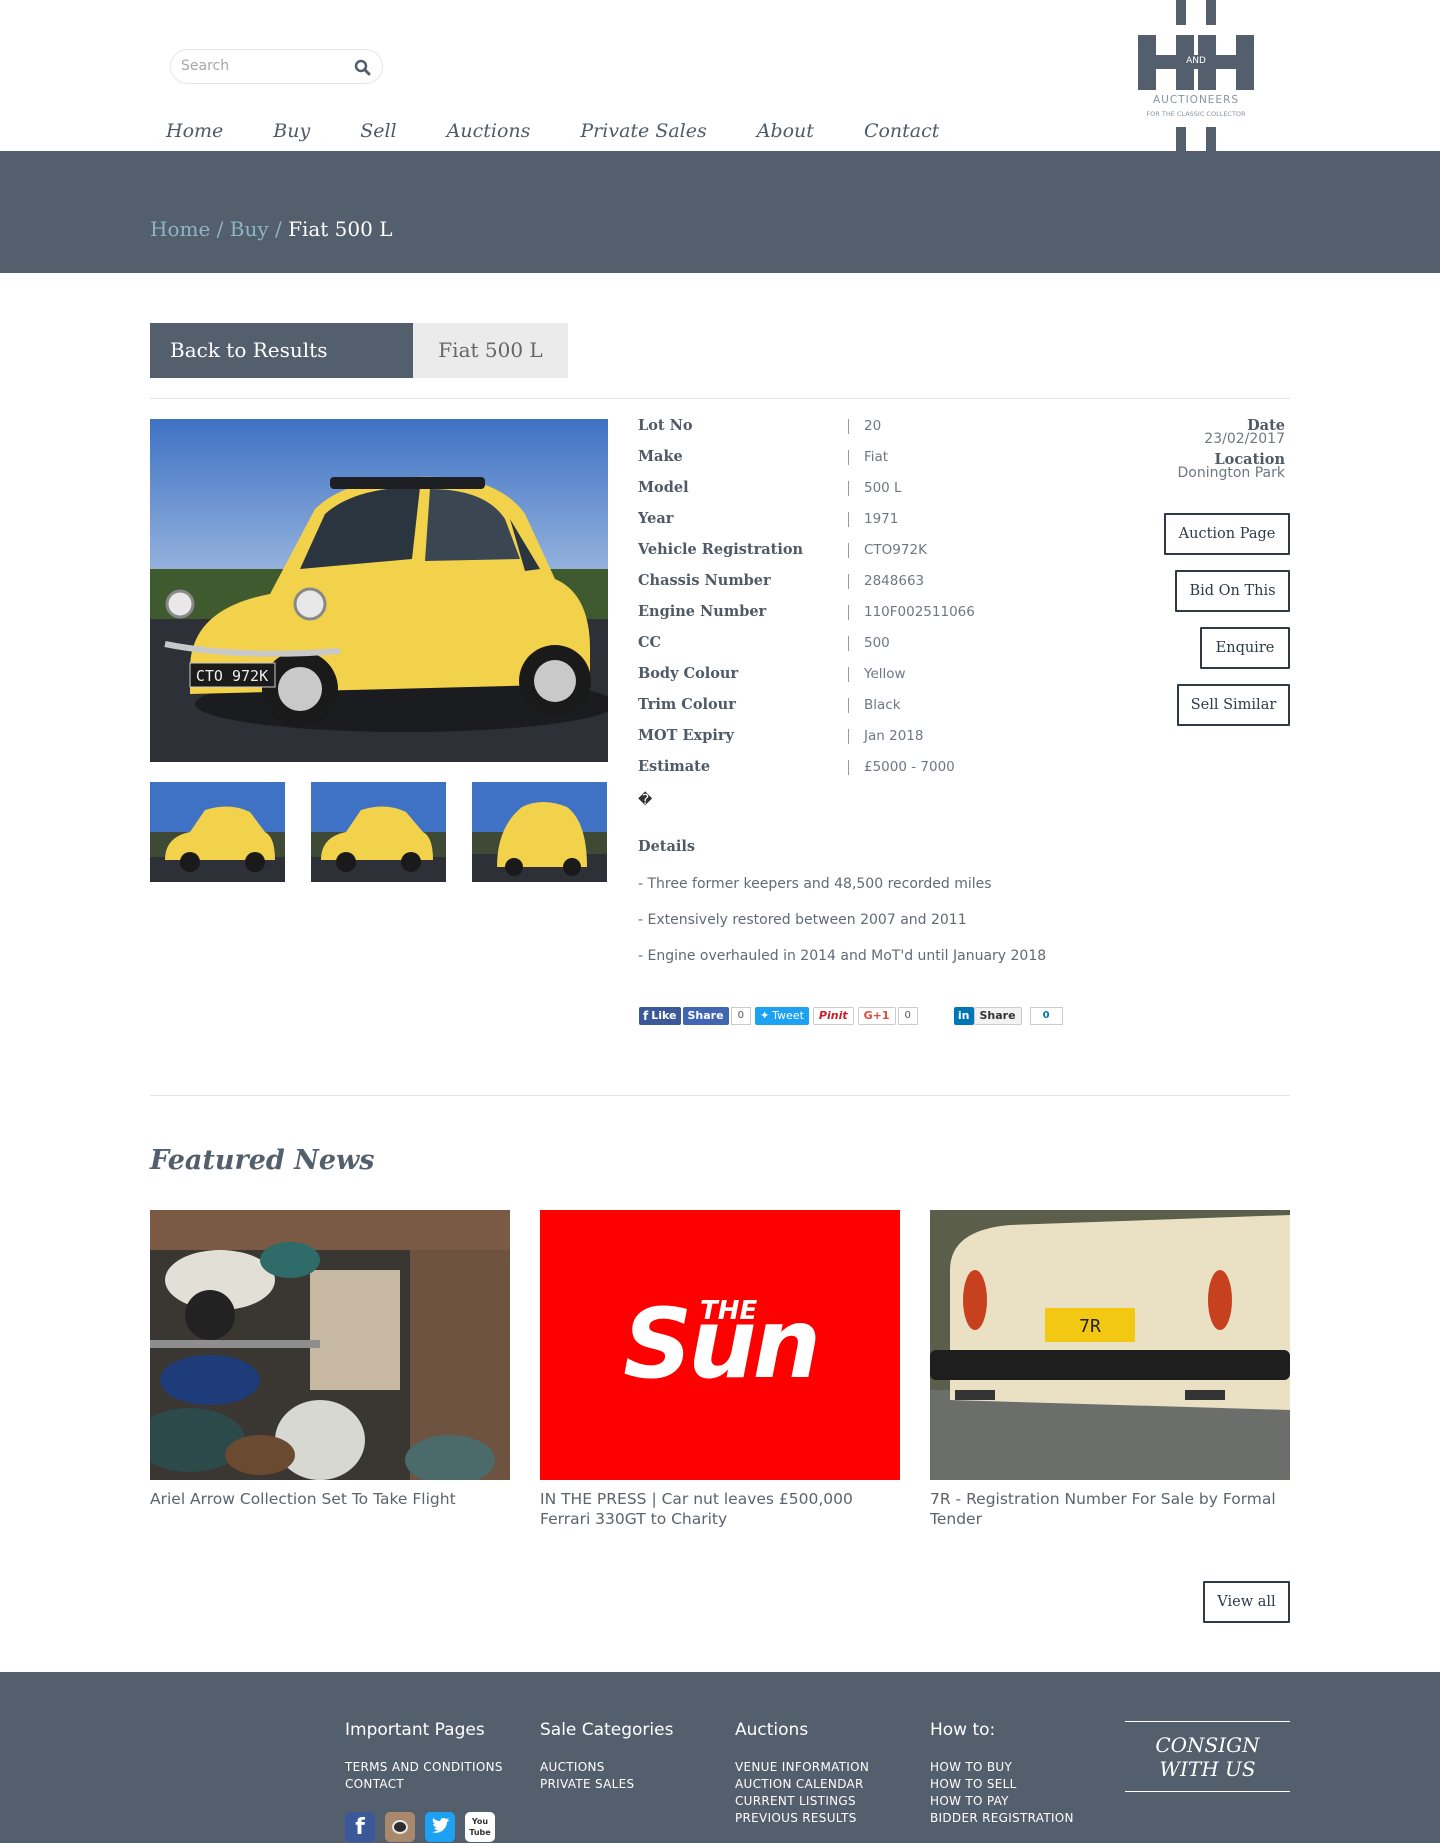 The image size is (1440, 1843). Describe the element at coordinates (1232, 591) in the screenshot. I see `bid-on-this-button: Bid On This` at that location.